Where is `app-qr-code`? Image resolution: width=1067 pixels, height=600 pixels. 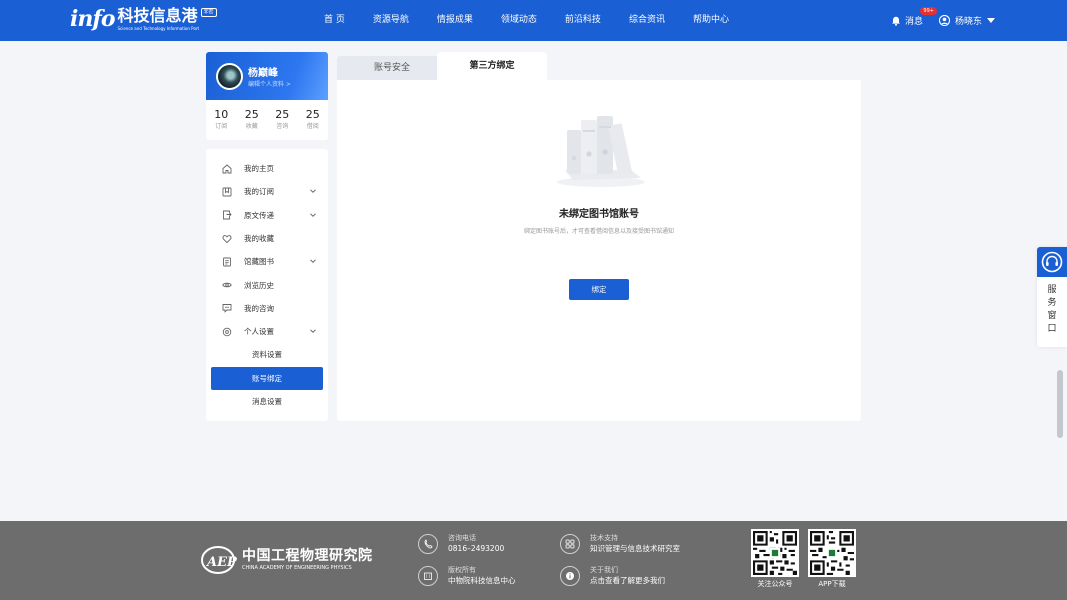
app-qr-code is located at coordinates (832, 553).